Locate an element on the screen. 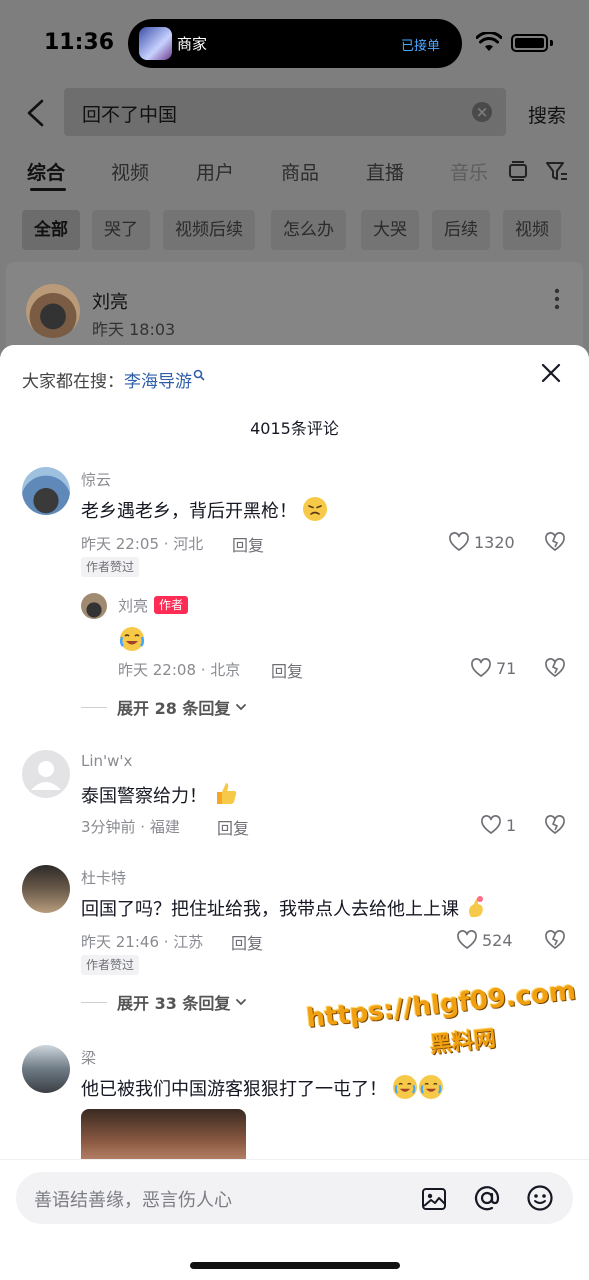 Image resolution: width=589 pixels, height=1280 pixels. chip-video: 视频 is located at coordinates (532, 230).